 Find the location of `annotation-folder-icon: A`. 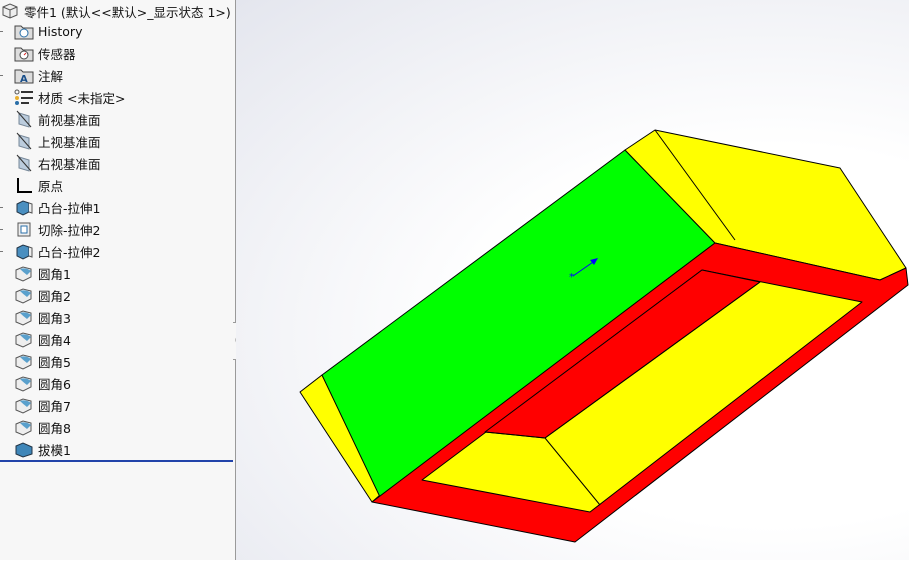

annotation-folder-icon: A is located at coordinates (24, 76).